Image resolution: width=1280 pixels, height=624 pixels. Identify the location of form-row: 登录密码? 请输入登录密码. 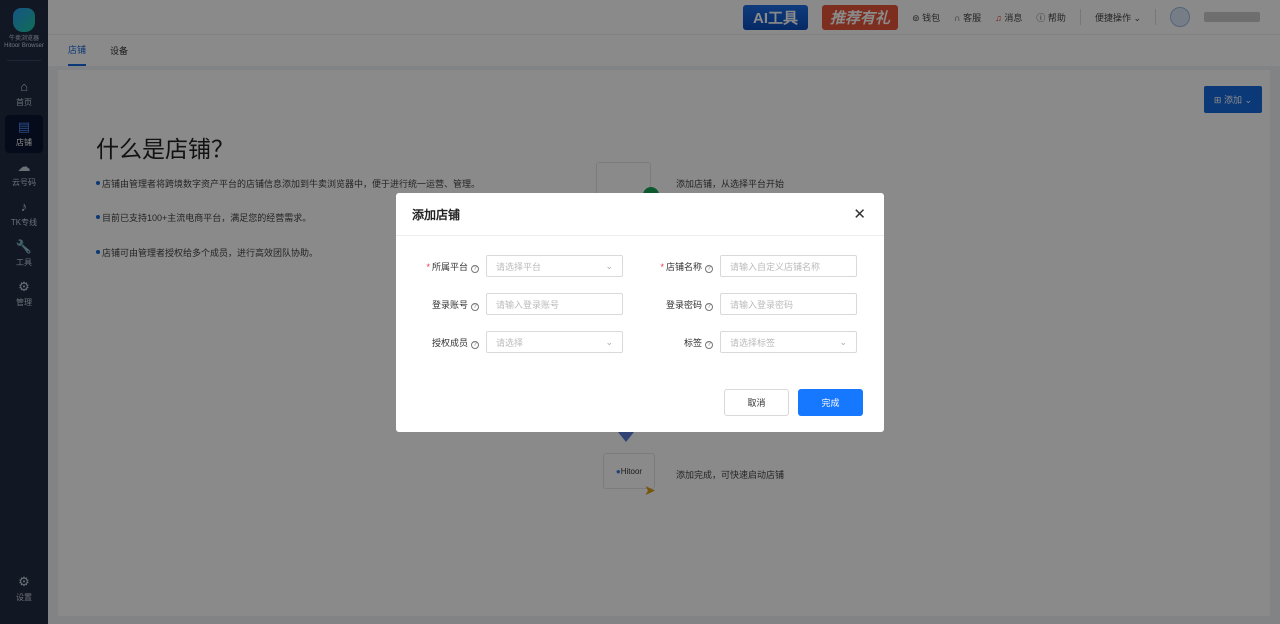
(743, 304).